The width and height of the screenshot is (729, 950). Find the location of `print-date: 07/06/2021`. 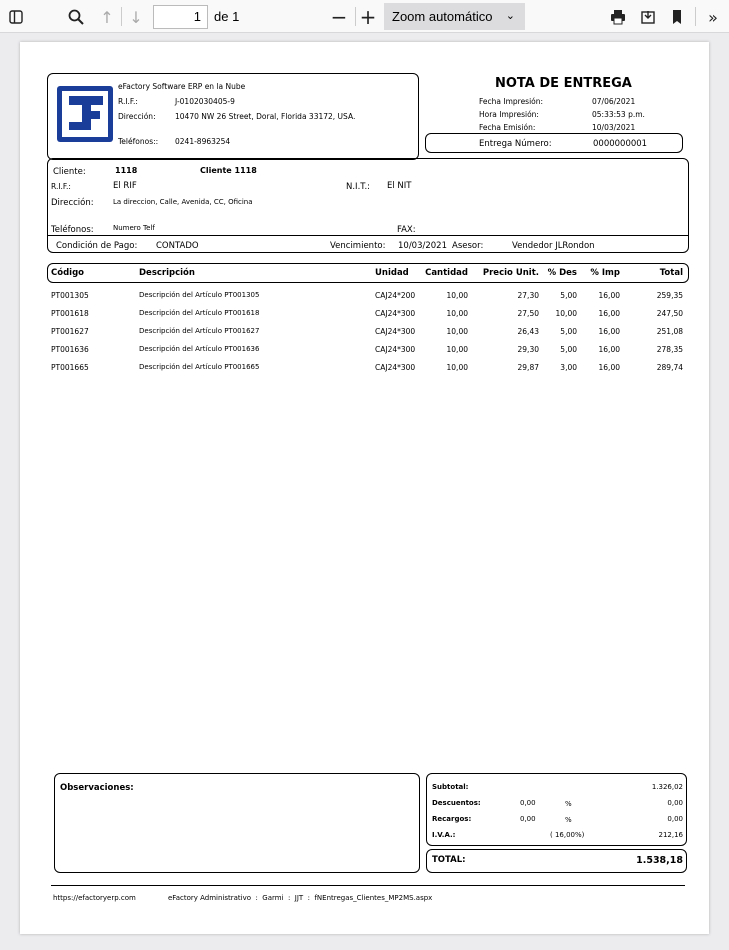

print-date: 07/06/2021 is located at coordinates (614, 101).